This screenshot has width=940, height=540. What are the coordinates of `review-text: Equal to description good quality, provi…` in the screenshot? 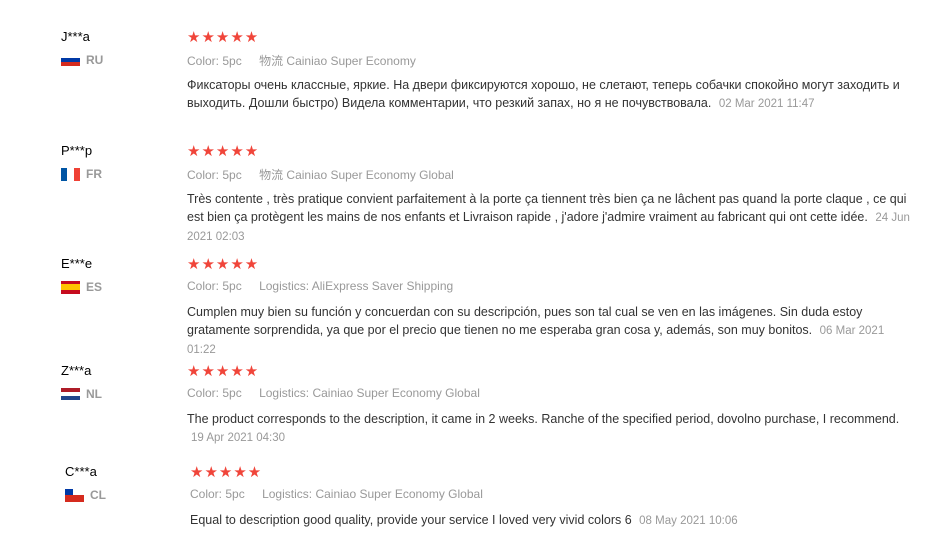 It's located at (552, 520).